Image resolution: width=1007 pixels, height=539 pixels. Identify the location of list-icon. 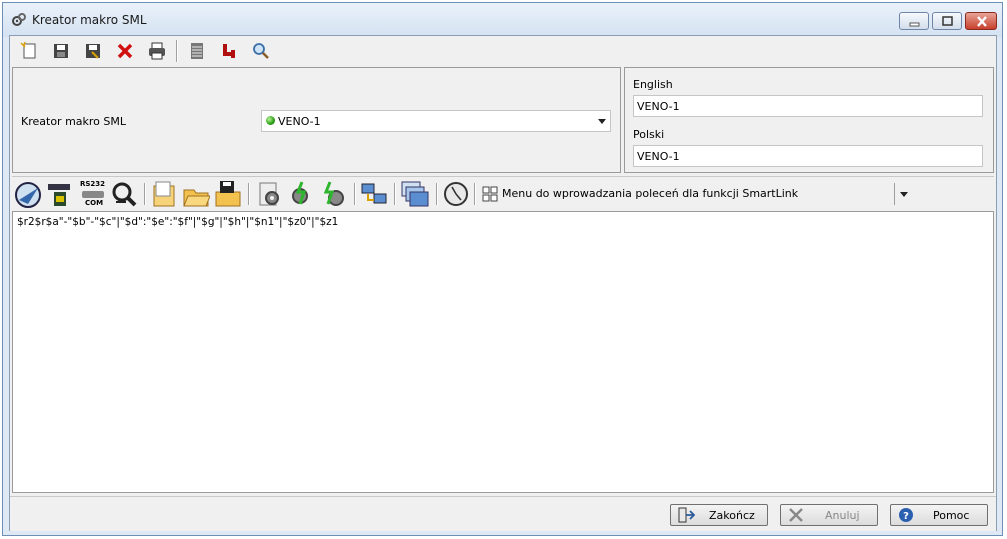
(197, 51).